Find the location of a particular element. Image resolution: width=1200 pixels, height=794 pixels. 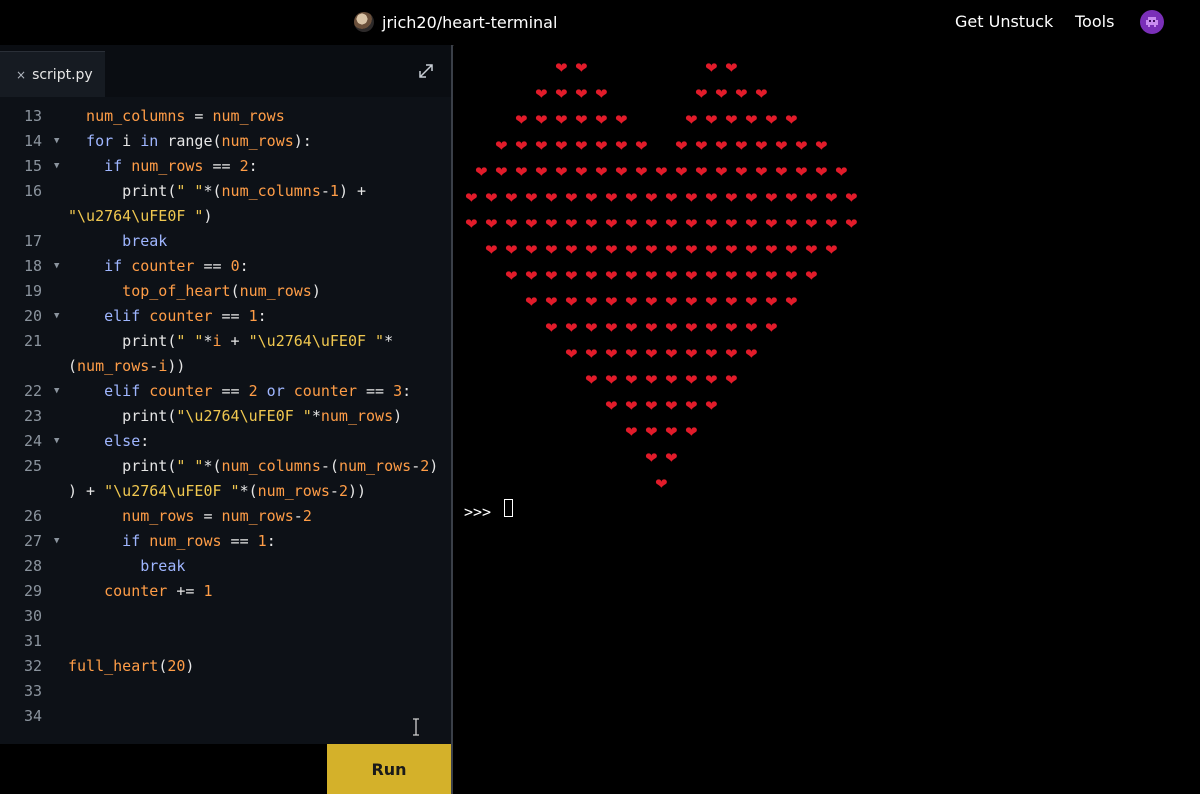

code-line: "\u2764\uFE0F ") is located at coordinates (225, 216).